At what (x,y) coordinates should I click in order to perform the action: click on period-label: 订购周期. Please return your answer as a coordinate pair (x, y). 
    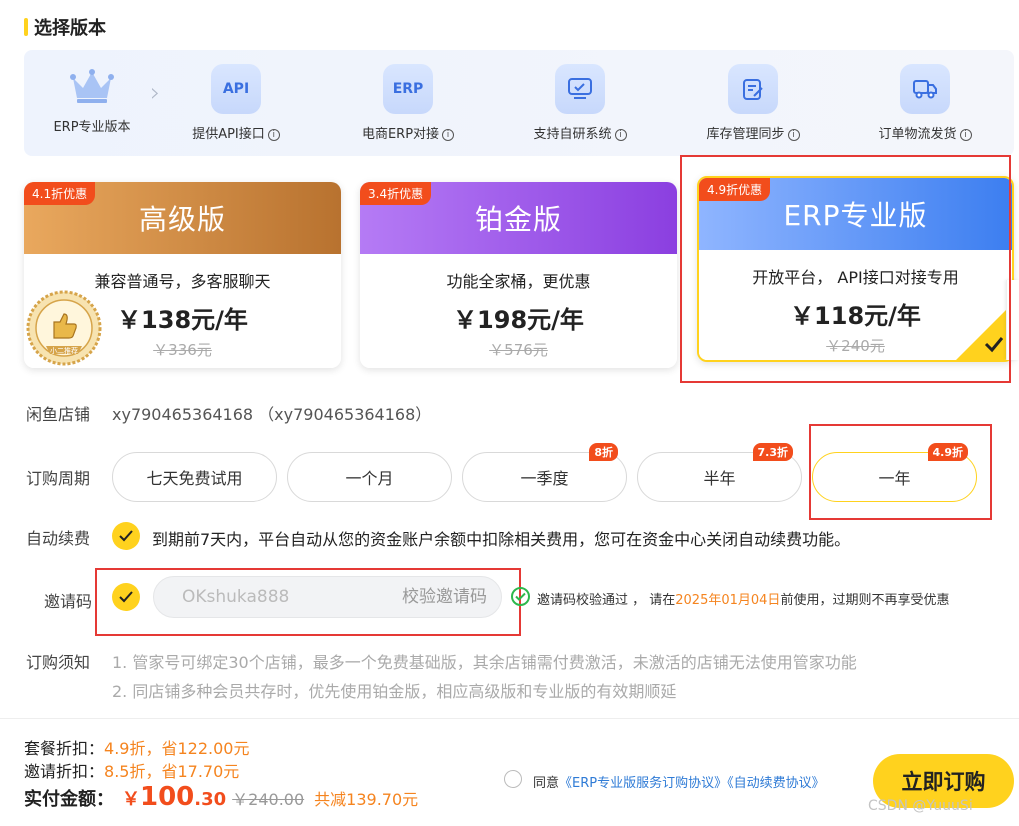
    Looking at the image, I should click on (58, 478).